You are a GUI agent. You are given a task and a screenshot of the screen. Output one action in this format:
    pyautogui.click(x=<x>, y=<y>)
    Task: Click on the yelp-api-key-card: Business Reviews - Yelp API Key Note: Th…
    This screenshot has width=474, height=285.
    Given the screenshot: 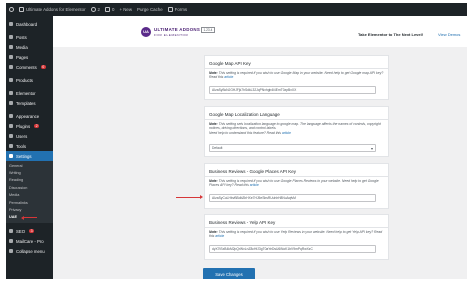 What is the action you would take?
    pyautogui.click(x=296, y=237)
    